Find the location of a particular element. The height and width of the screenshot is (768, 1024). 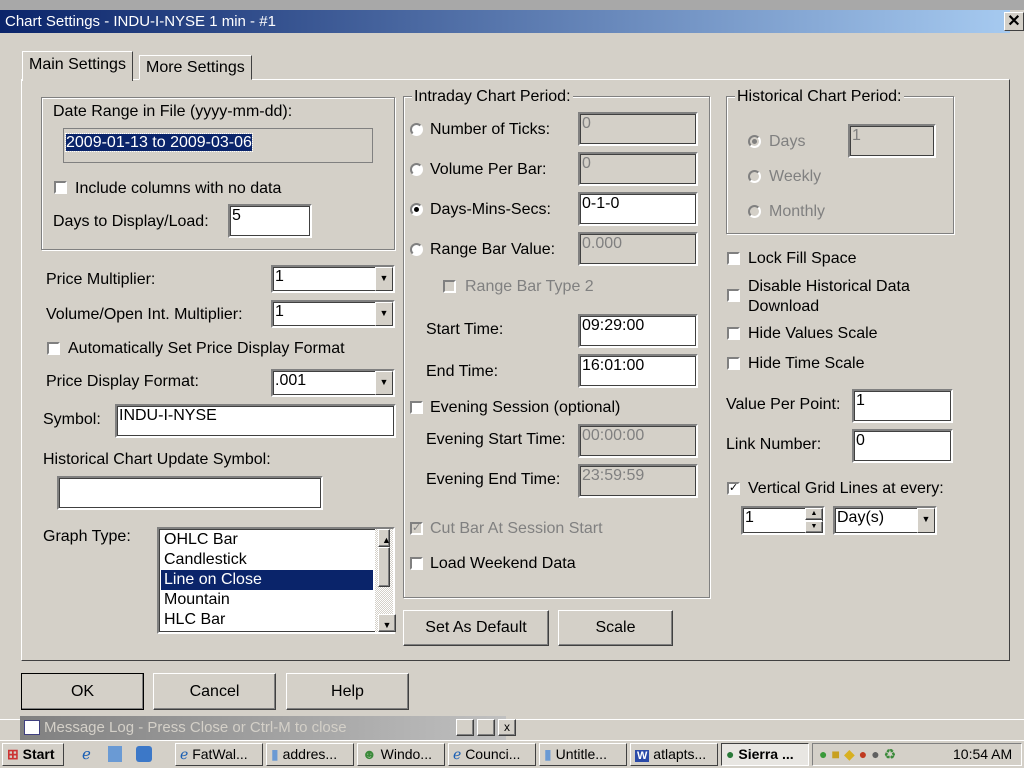

scrollbar: ▲ ▼ is located at coordinates (385, 580).